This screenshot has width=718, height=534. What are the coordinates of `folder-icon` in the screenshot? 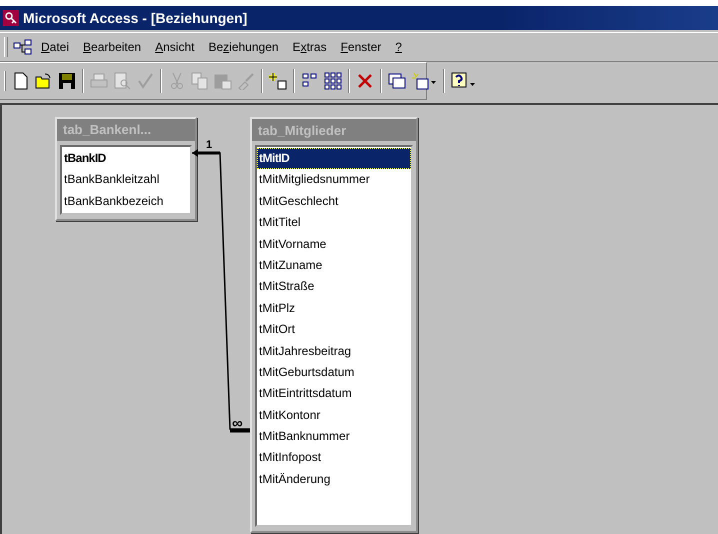 It's located at (44, 81).